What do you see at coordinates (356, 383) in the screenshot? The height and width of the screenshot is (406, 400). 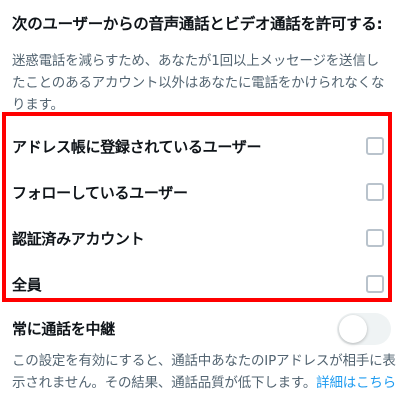 I see `learn-more-link: 詳細はこちら` at bounding box center [356, 383].